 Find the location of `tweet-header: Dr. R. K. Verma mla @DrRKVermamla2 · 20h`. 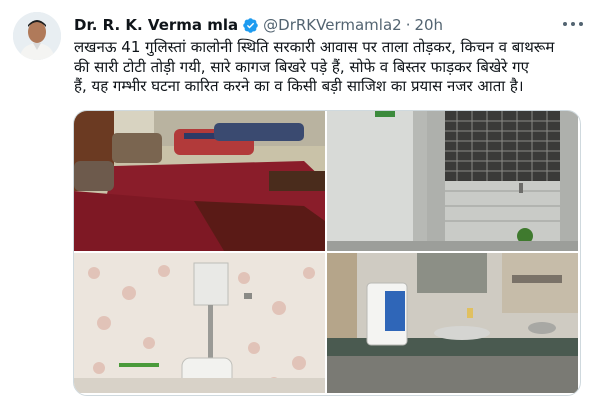

tweet-header: Dr. R. K. Verma mla @DrRKVermamla2 · 20h is located at coordinates (318, 25).